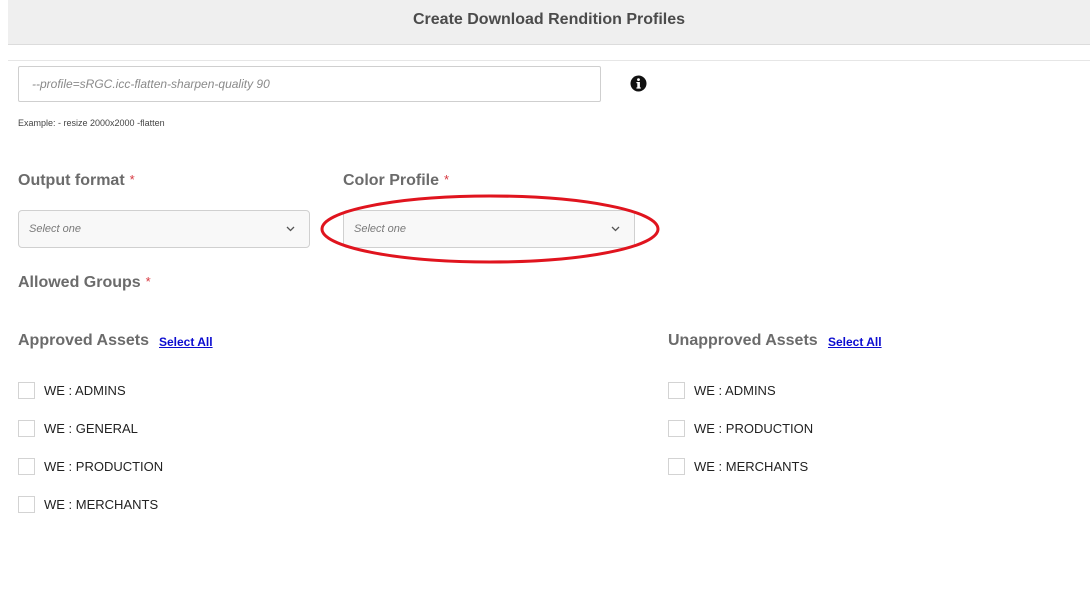  What do you see at coordinates (489, 229) in the screenshot?
I see `color-profile-select: Select one` at bounding box center [489, 229].